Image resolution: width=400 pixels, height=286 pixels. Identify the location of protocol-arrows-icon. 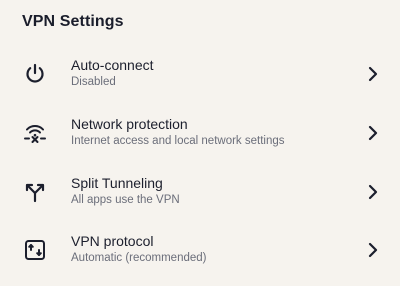
(35, 250).